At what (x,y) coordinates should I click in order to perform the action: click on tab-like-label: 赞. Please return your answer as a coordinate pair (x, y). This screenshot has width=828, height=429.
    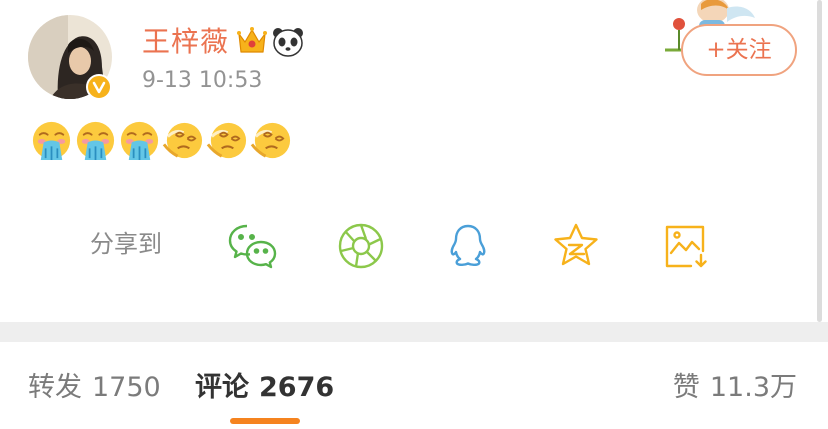
    Looking at the image, I should click on (686, 387).